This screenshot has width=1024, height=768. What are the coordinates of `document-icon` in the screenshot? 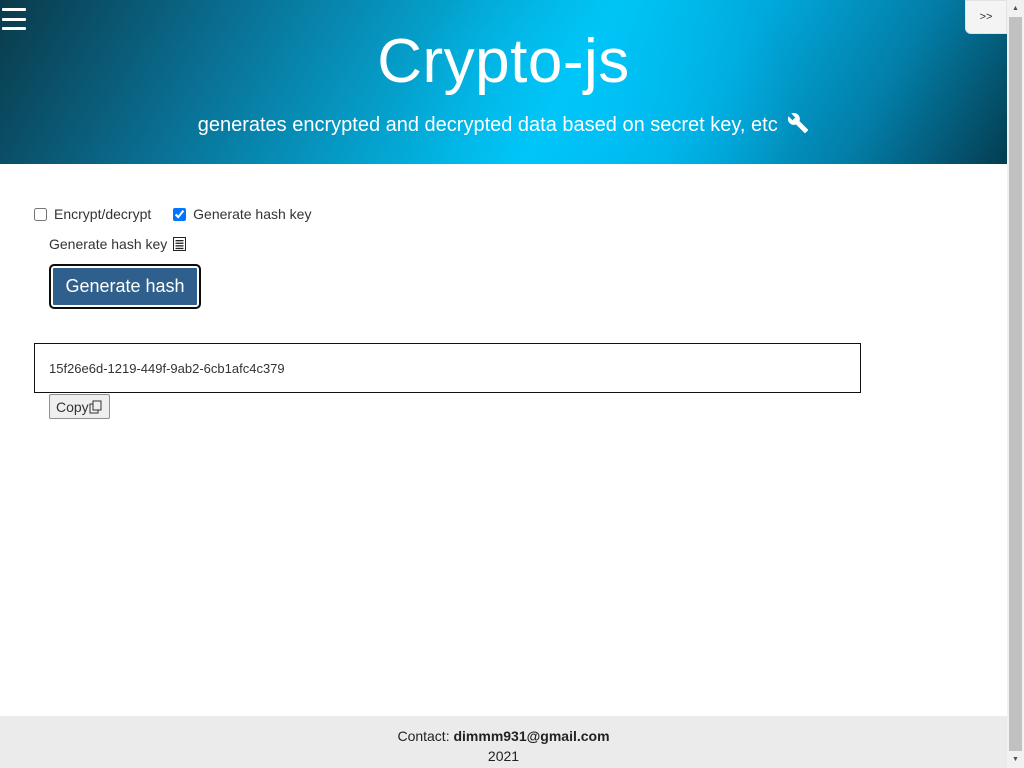 It's located at (180, 244).